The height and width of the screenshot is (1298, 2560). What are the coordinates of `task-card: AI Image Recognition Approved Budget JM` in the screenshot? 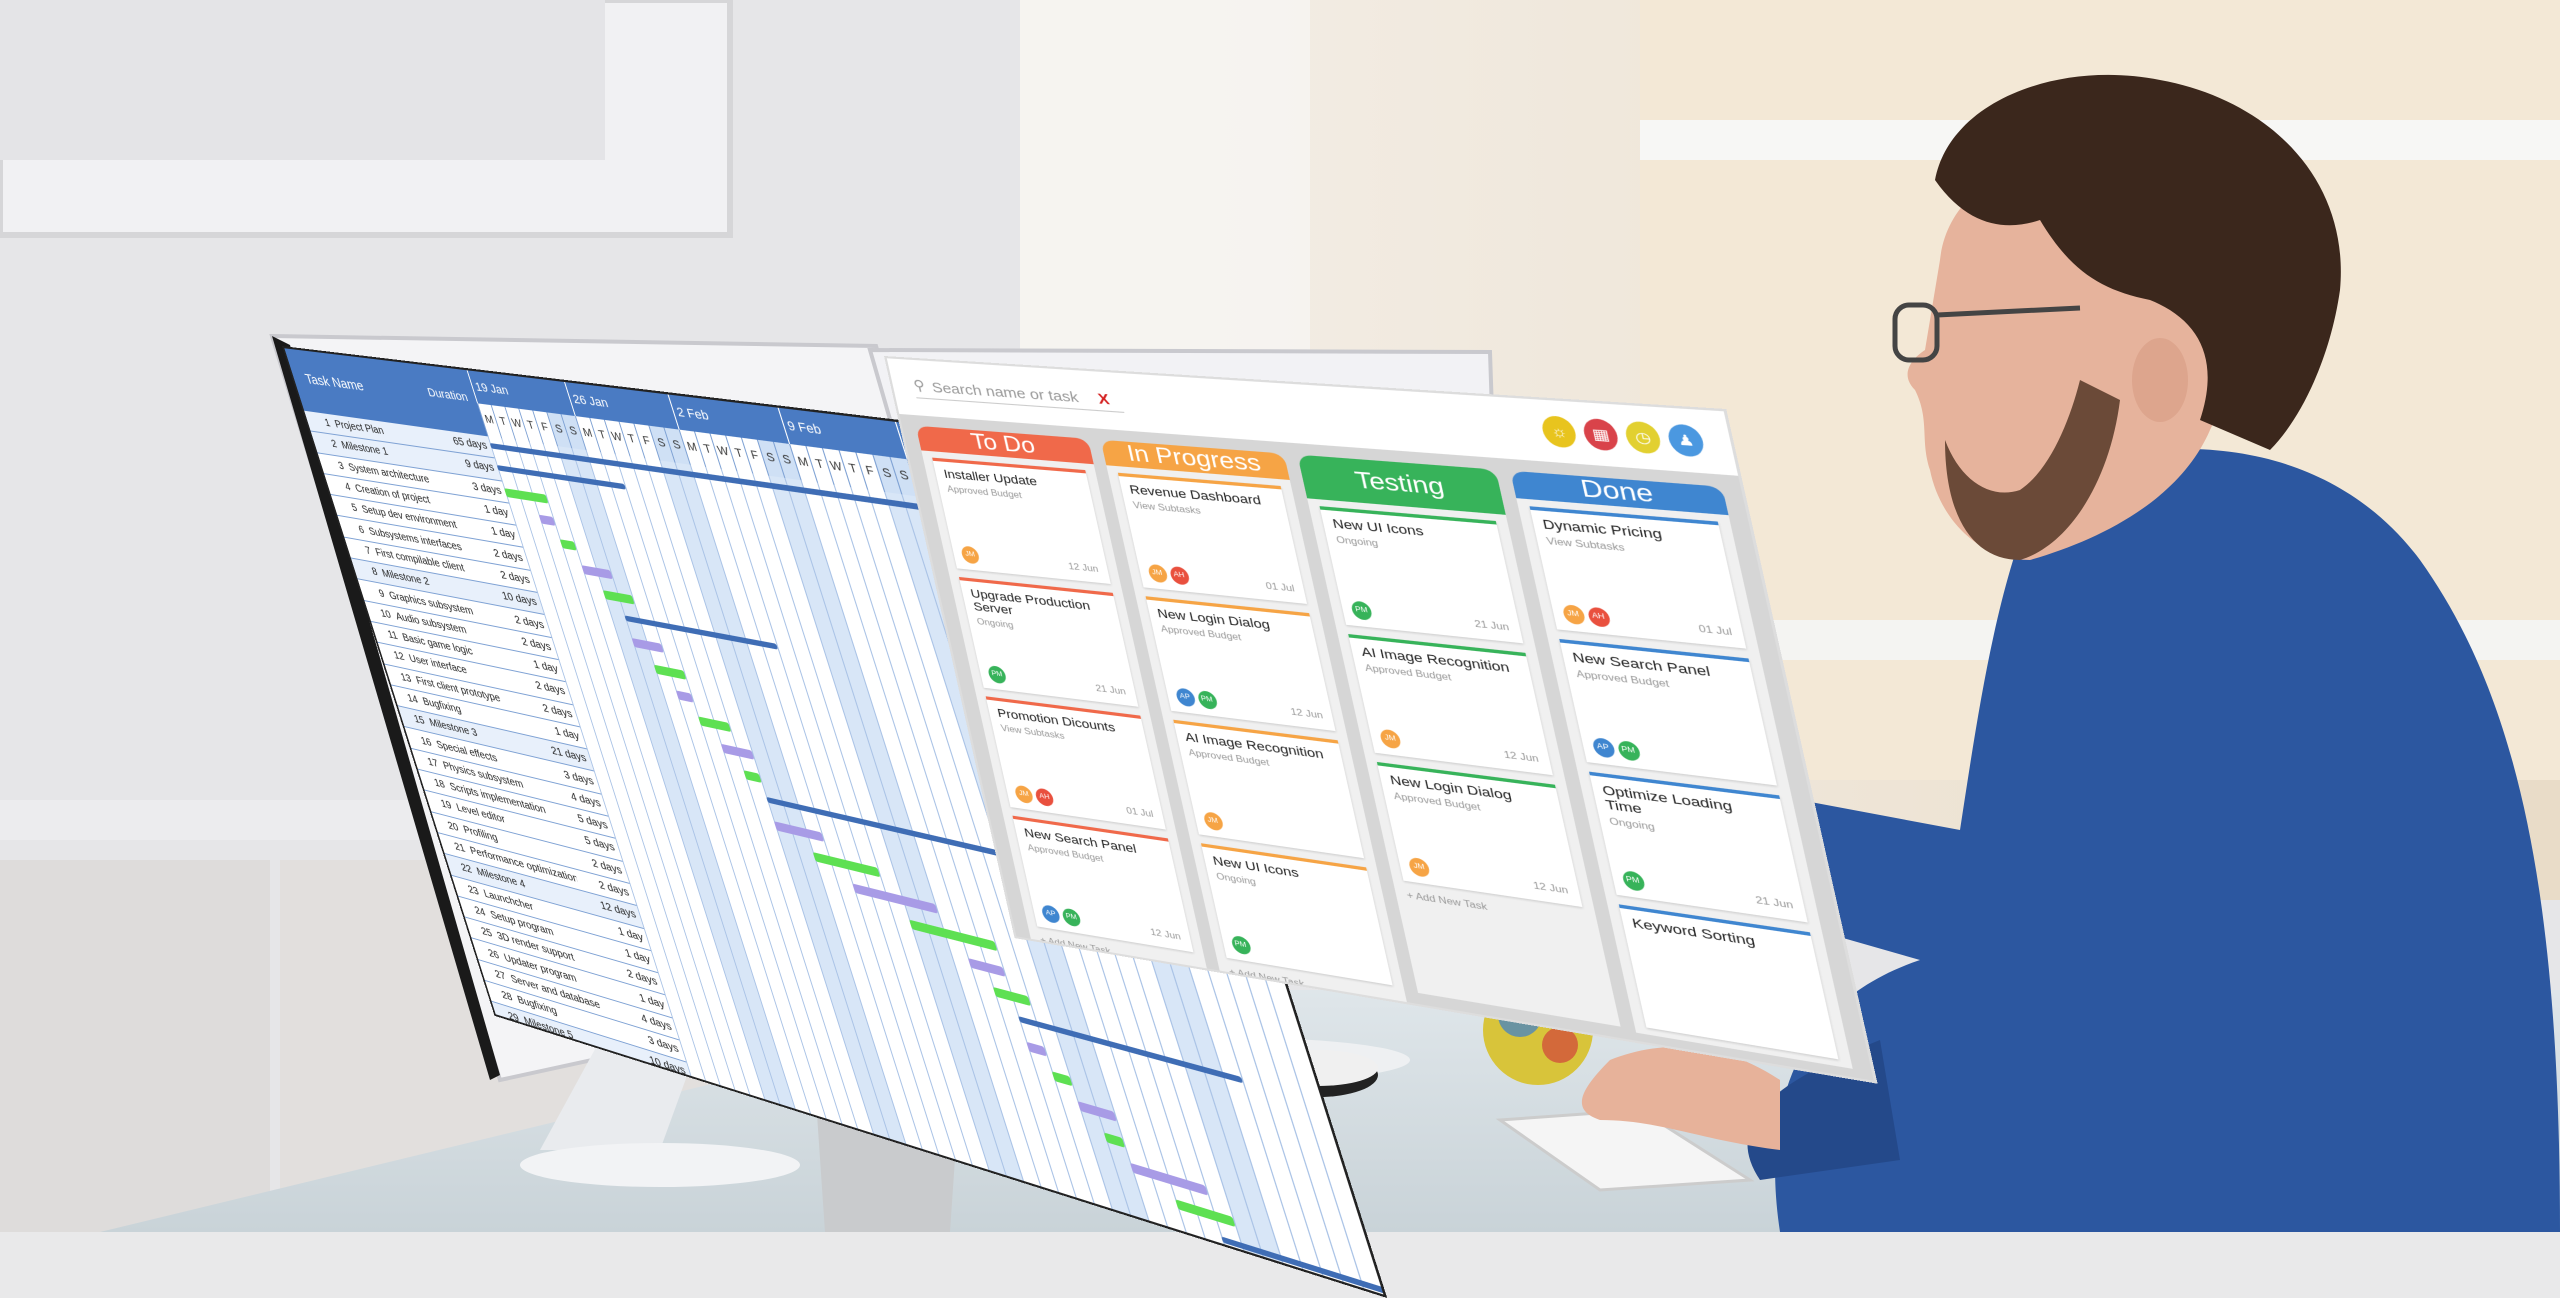 It's located at (1268, 789).